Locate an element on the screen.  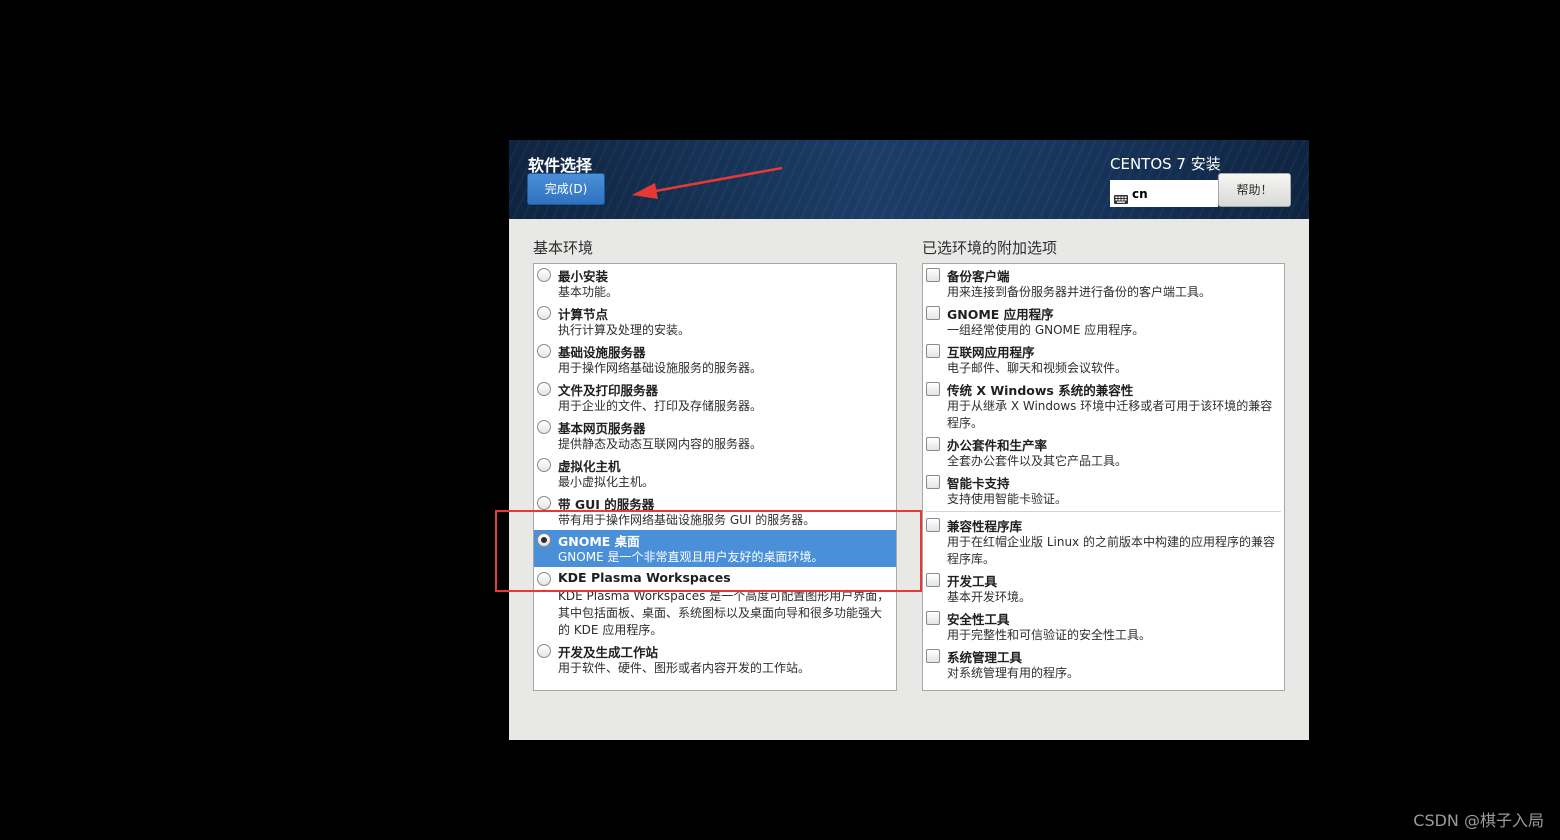
addon-desc: 用于在红帽企业版 Linux 的之前版本中构建的应用程序的兼容程序库。 is located at coordinates (1111, 550).